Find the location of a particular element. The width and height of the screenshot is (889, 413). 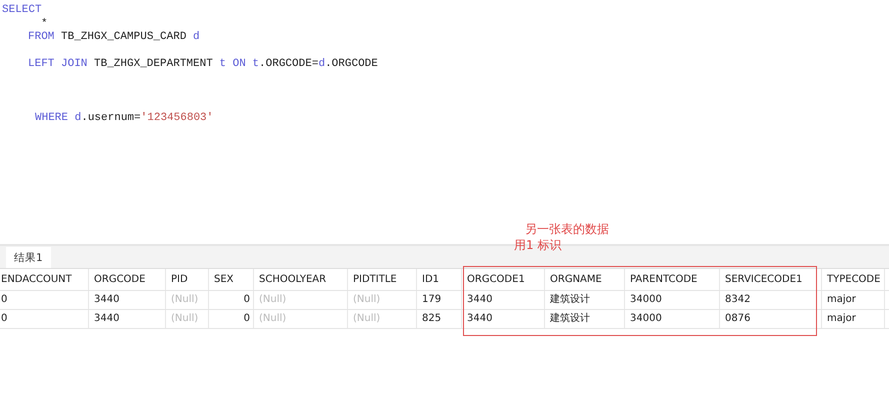

column-header: SCHOOLYEAR is located at coordinates (301, 279).